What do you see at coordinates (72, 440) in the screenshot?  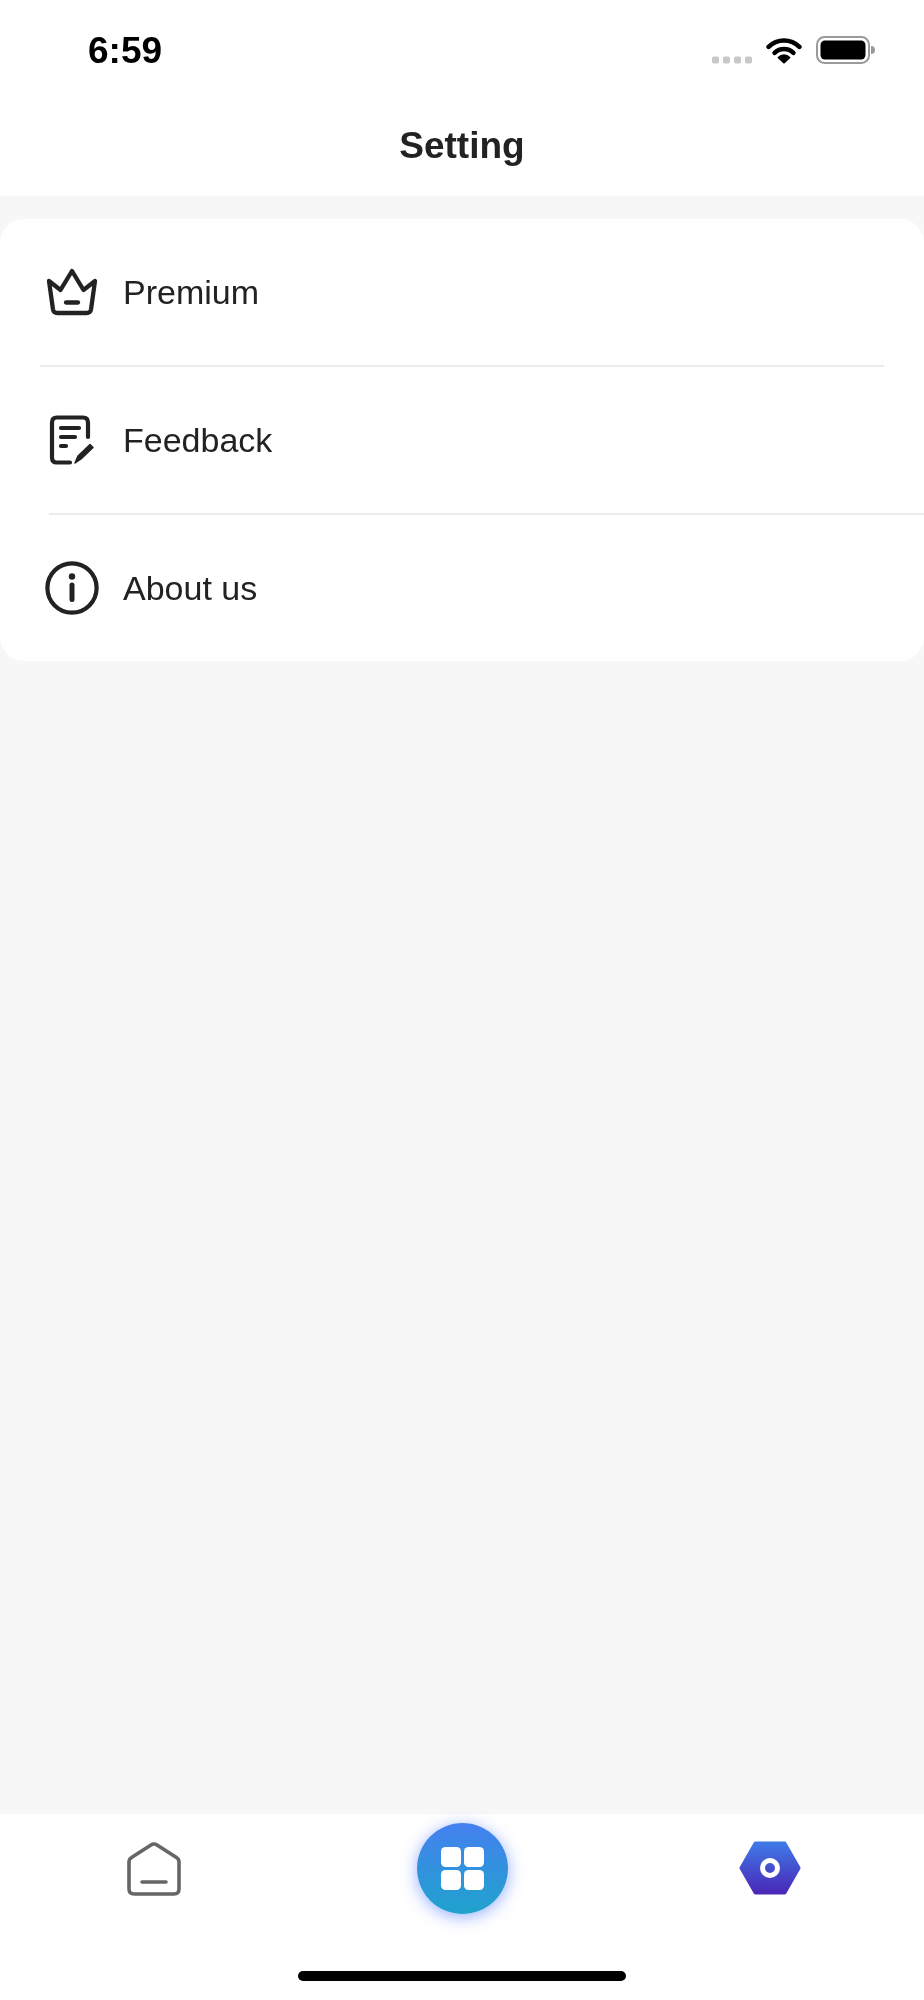 I see `feedback-icon` at bounding box center [72, 440].